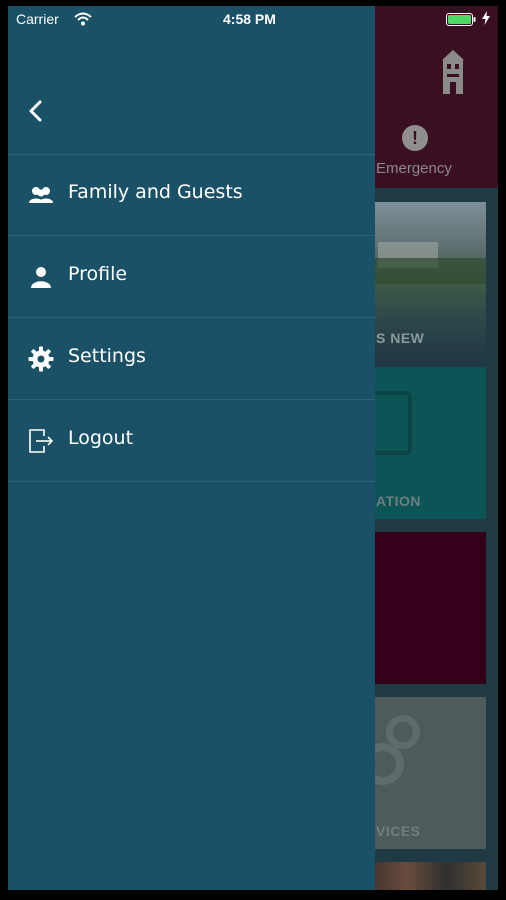  What do you see at coordinates (107, 356) in the screenshot?
I see `menu-item-label: Settings` at bounding box center [107, 356].